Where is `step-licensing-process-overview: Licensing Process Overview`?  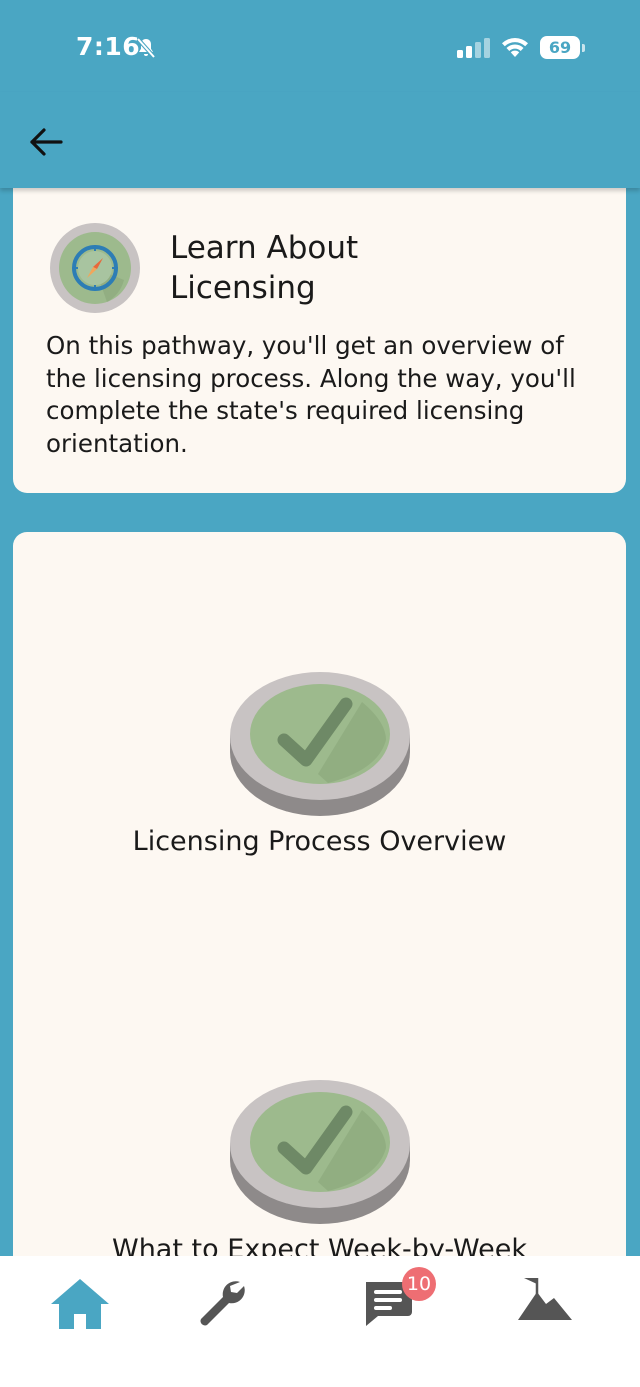
step-licensing-process-overview: Licensing Process Overview is located at coordinates (319, 762).